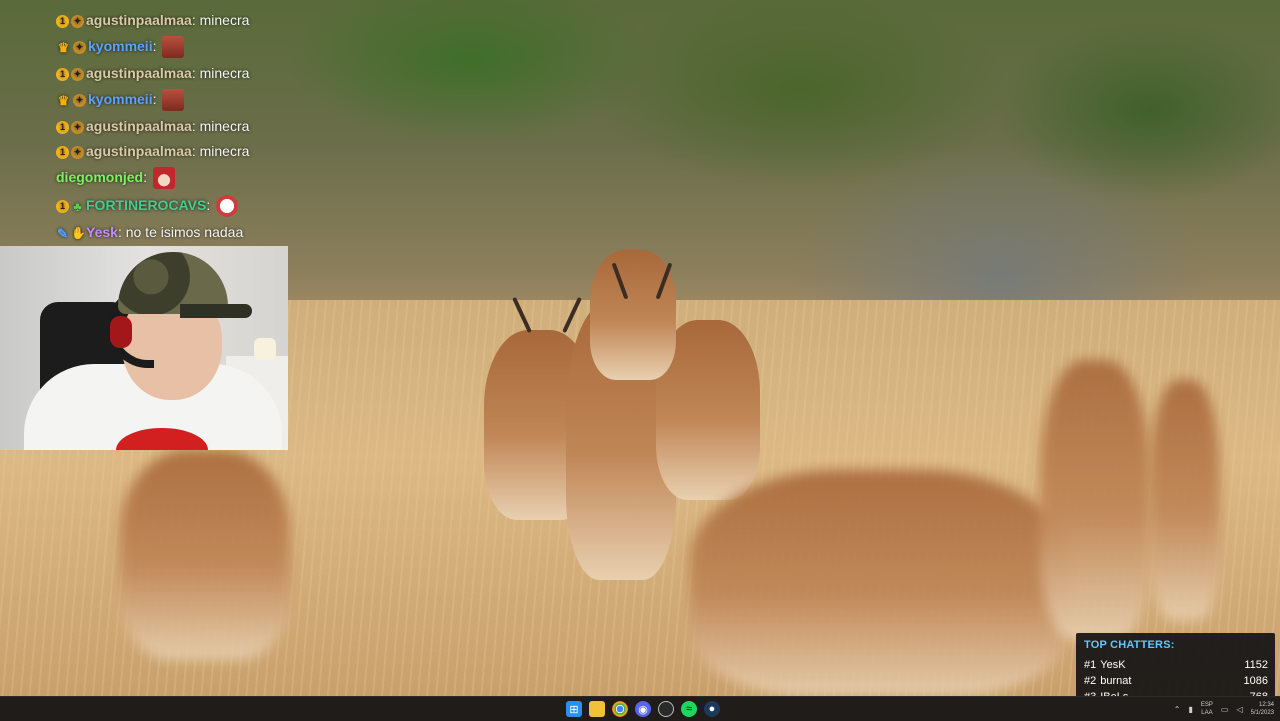 The height and width of the screenshot is (721, 1280). What do you see at coordinates (163, 178) in the screenshot?
I see `santa-emote` at bounding box center [163, 178].